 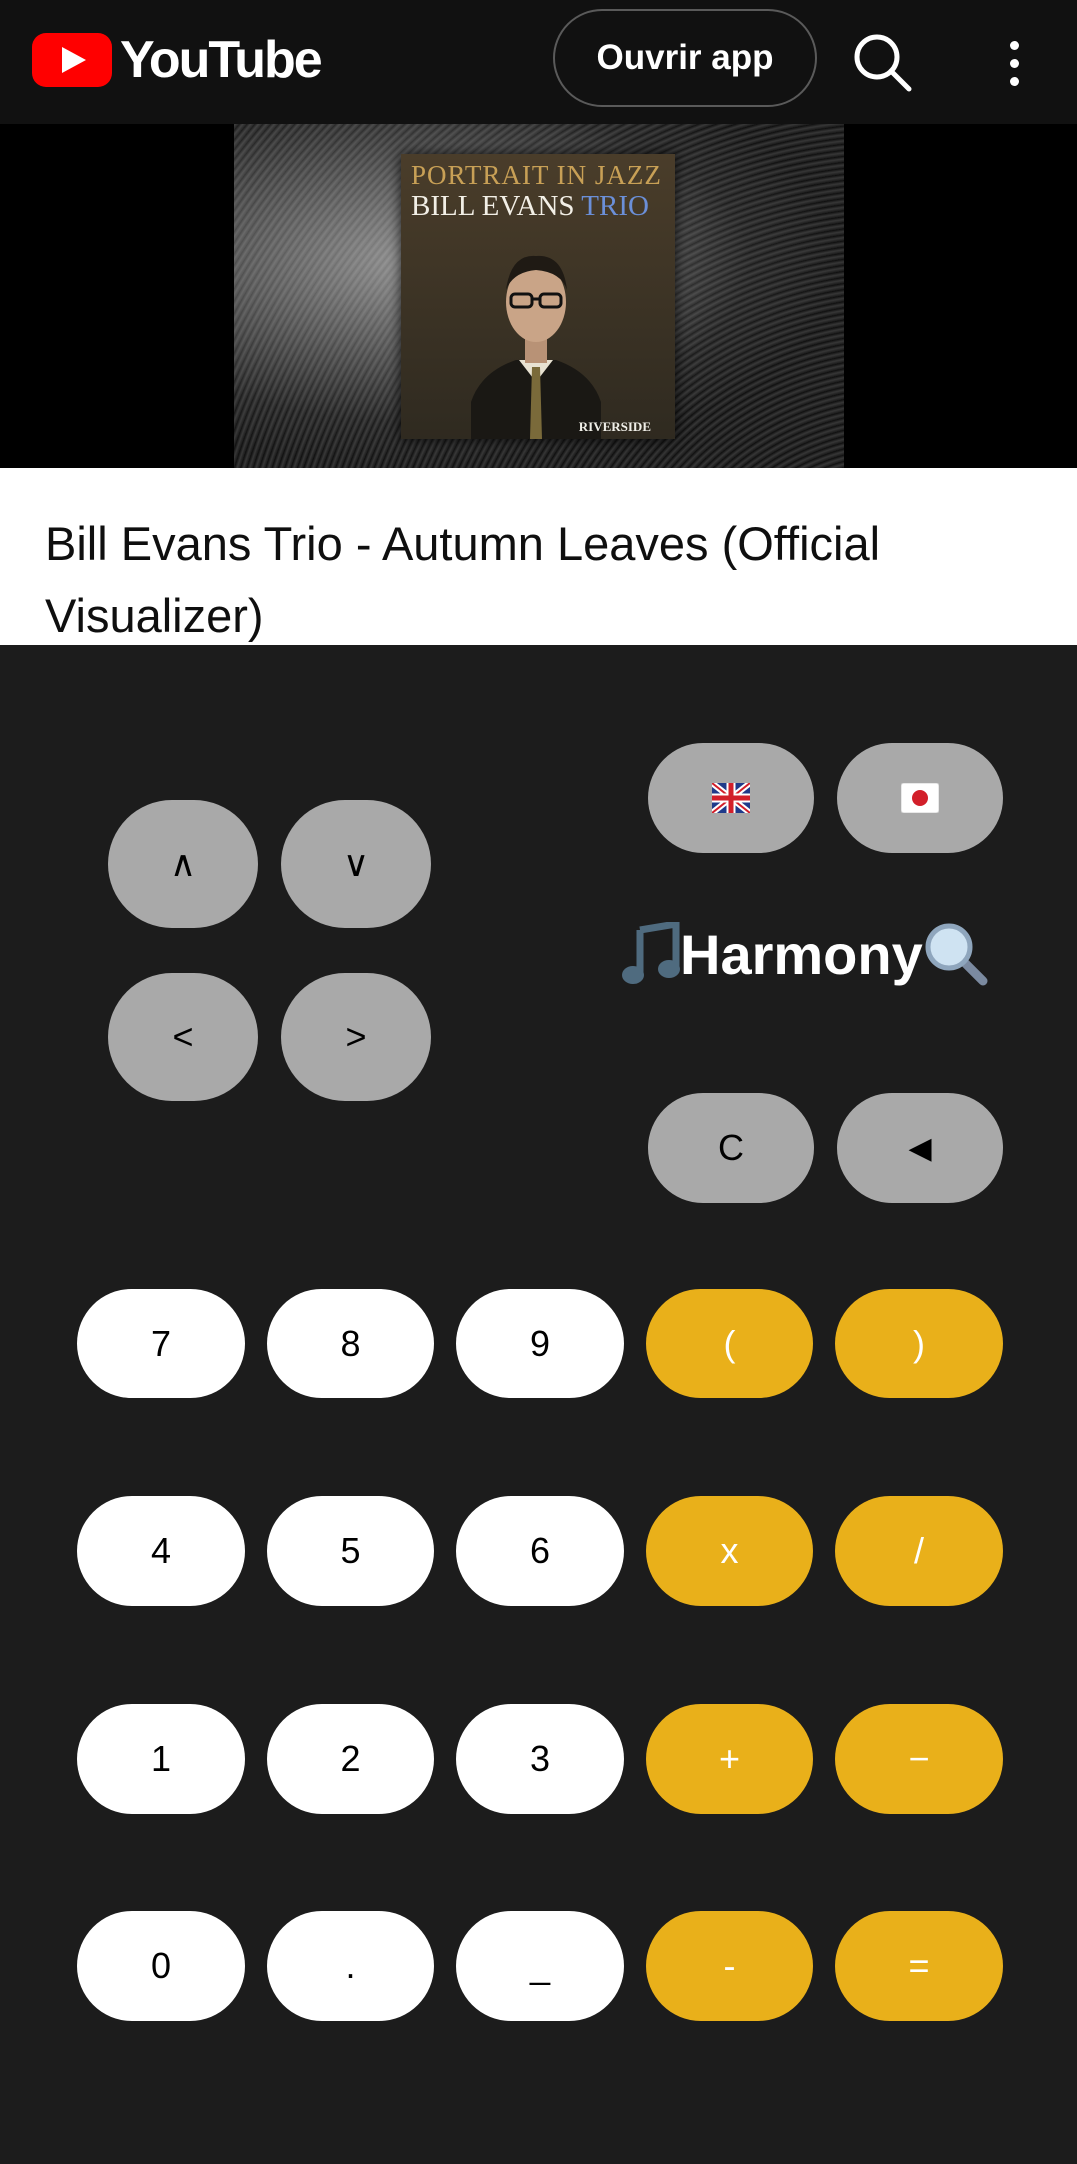 What do you see at coordinates (350, 1343) in the screenshot?
I see `key-8: 8` at bounding box center [350, 1343].